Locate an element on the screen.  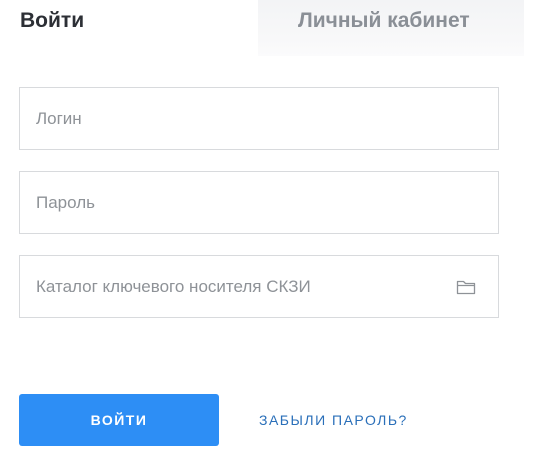
login-field is located at coordinates (259, 118).